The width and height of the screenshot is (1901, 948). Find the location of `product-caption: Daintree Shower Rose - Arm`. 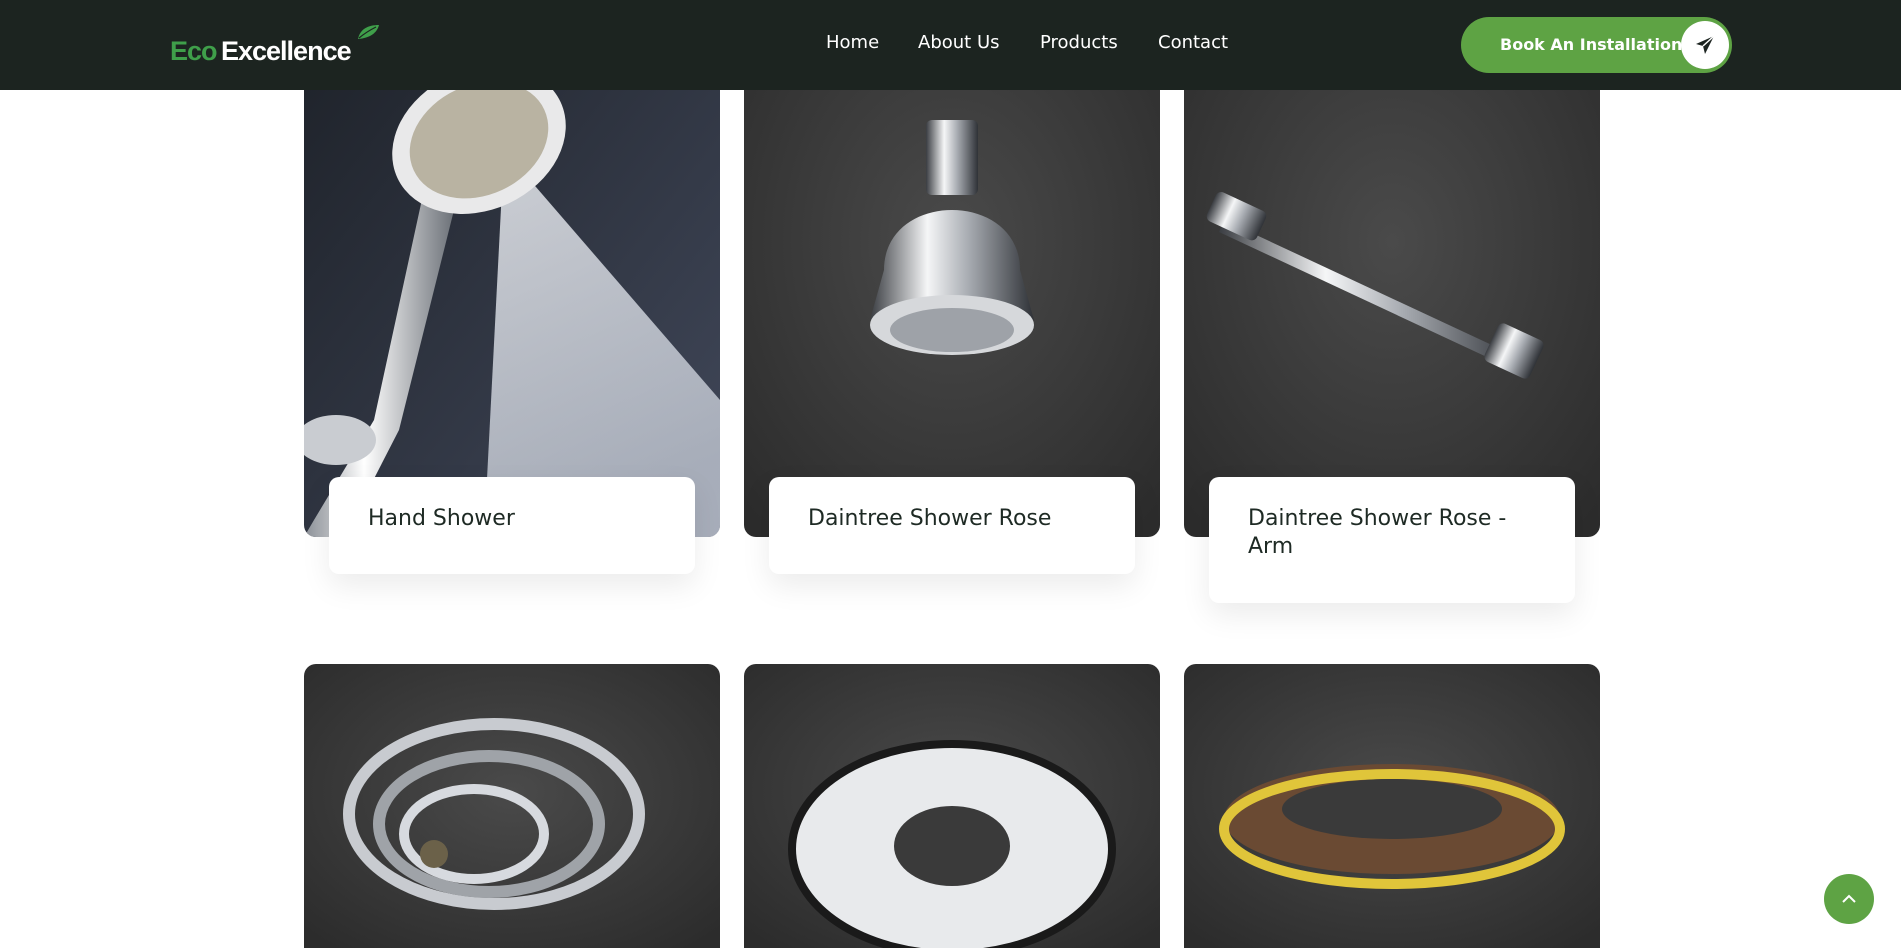

product-caption: Daintree Shower Rose - Arm is located at coordinates (1392, 540).